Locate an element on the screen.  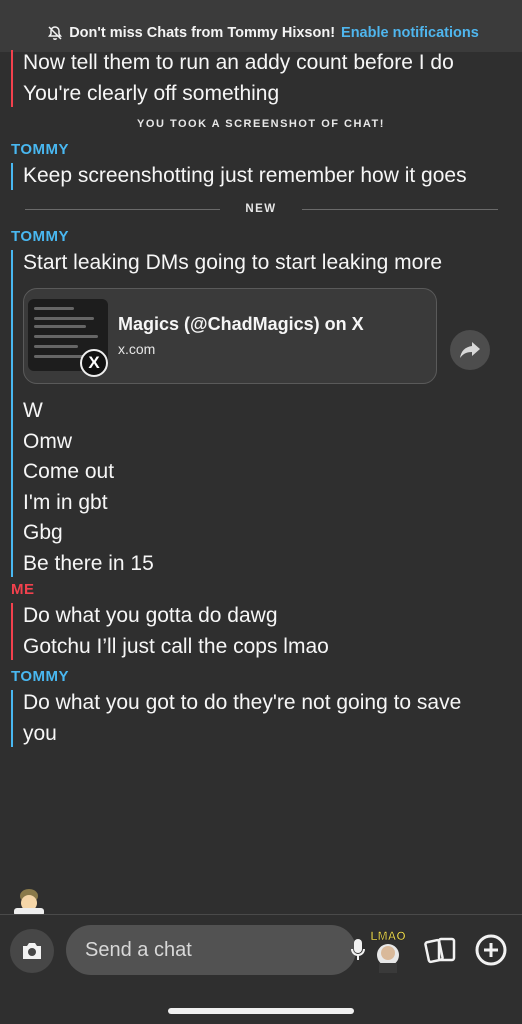
cards-icon is located at coordinates (440, 950).